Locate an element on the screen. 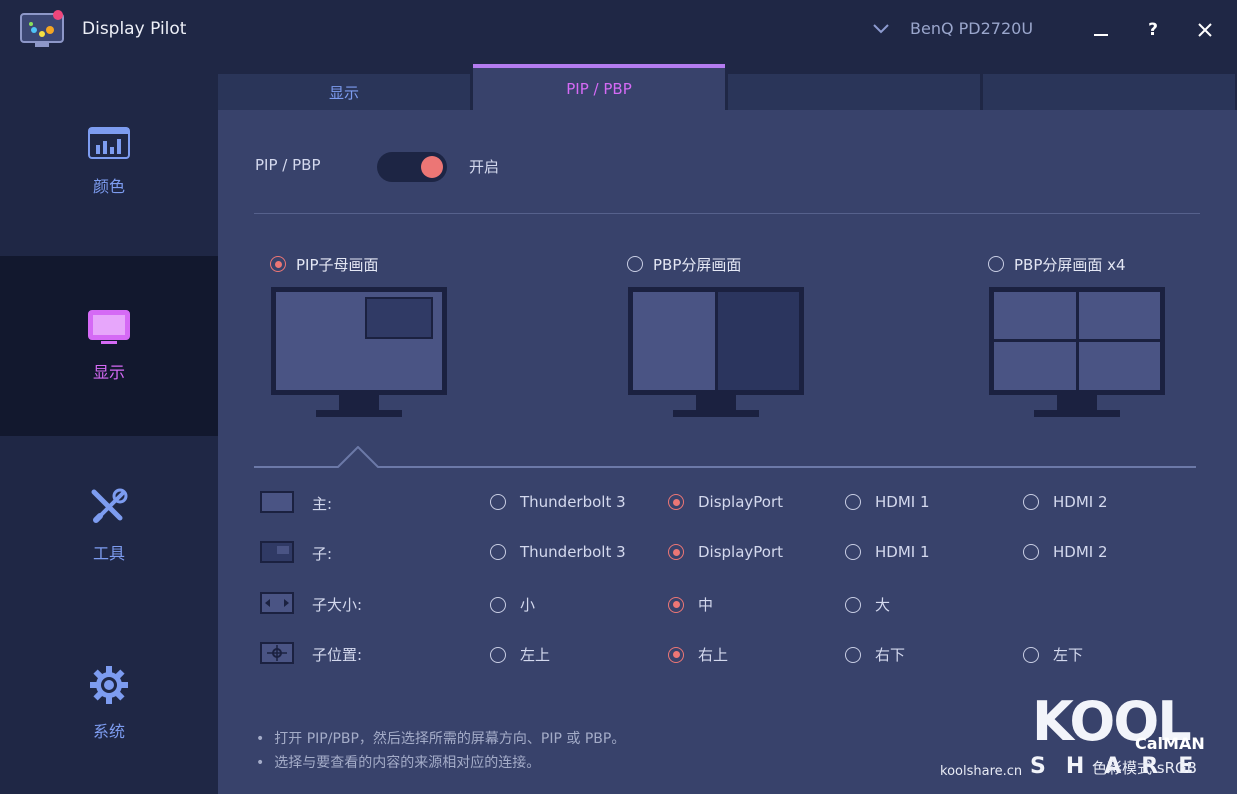 This screenshot has width=1237, height=794. app-logo-icon is located at coordinates (42, 28).